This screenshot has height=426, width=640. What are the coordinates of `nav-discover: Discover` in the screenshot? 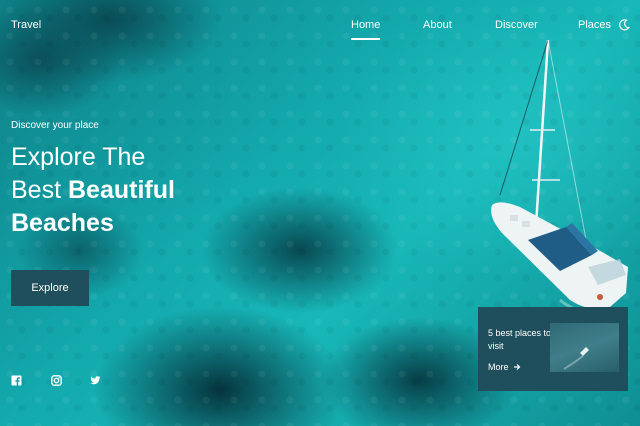 It's located at (516, 25).